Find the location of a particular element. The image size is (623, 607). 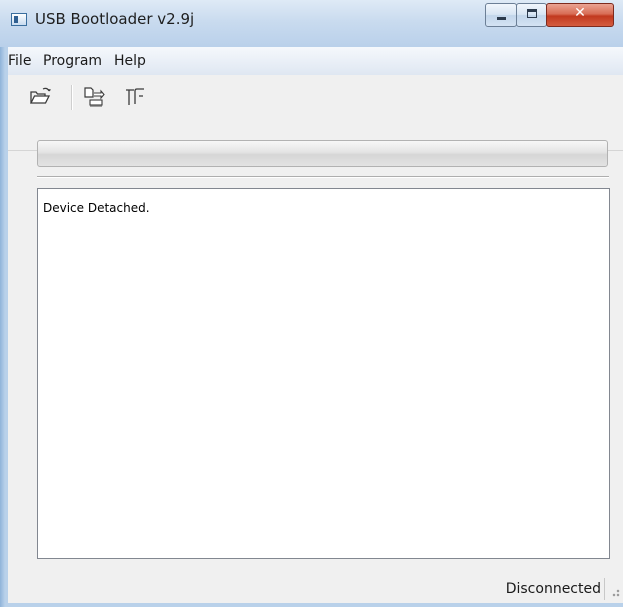

menu-help: Help is located at coordinates (130, 61).